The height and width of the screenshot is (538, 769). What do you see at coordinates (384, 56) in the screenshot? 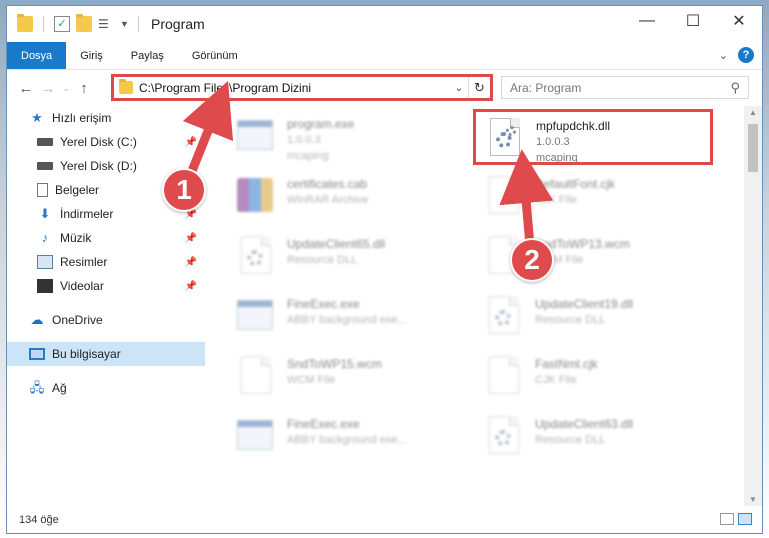
I see `ribbon-tabs: Dosya Giriş Paylaş Görünüm ⌄ ?` at bounding box center [384, 56].